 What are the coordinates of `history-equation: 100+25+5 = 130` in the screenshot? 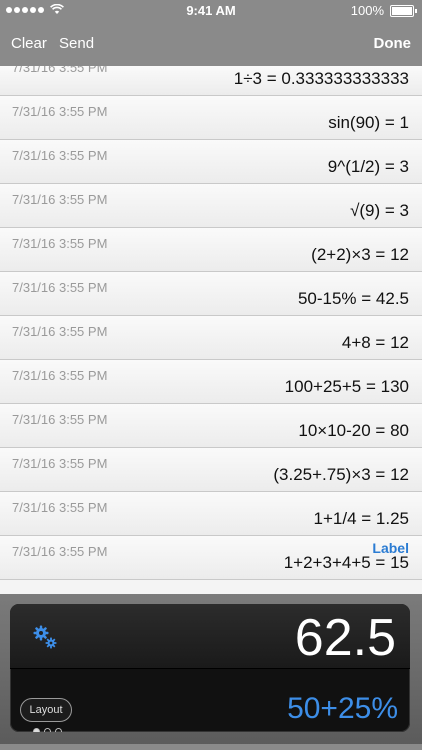 It's located at (346, 386).